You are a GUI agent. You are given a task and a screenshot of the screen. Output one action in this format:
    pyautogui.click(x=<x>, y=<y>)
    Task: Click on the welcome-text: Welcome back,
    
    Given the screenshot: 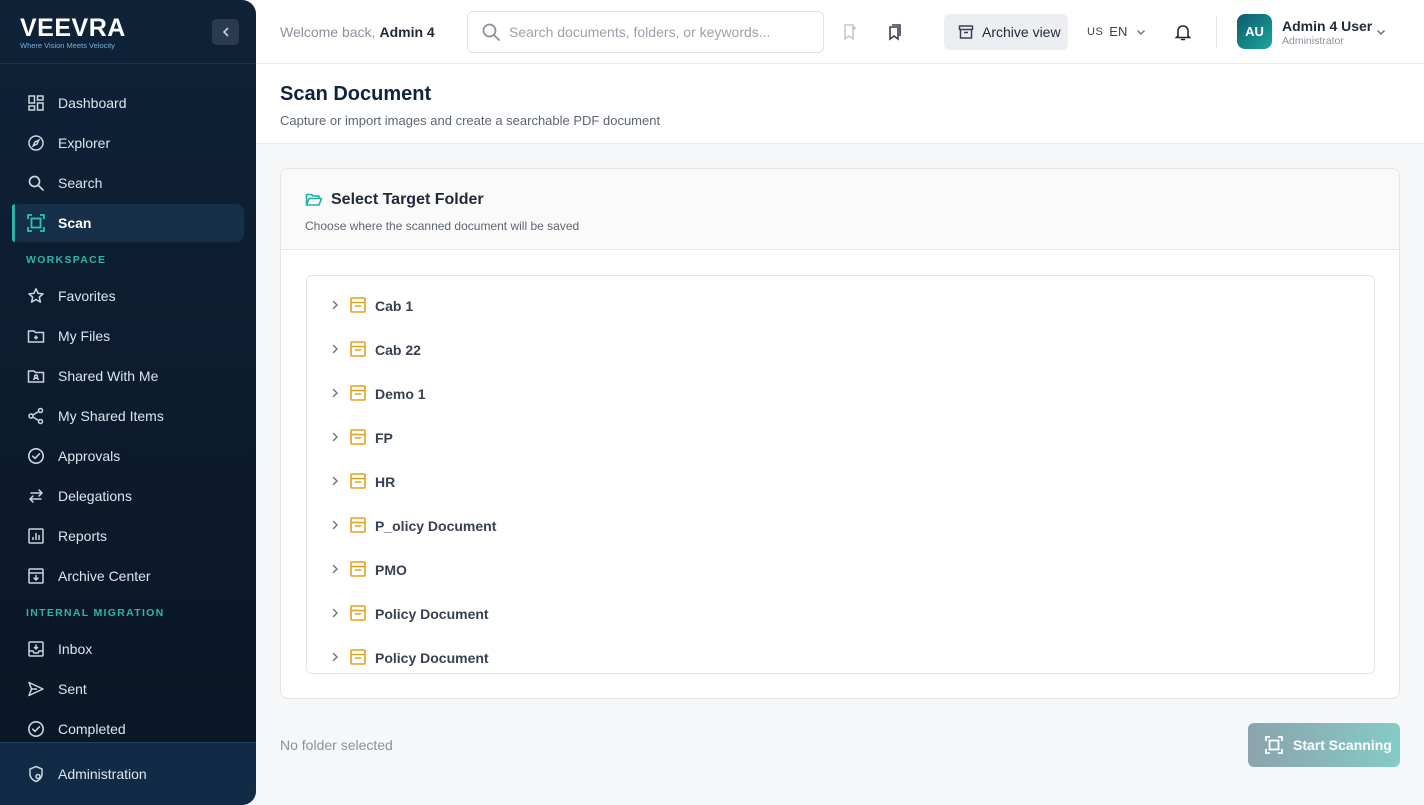 What is the action you would take?
    pyautogui.click(x=328, y=32)
    